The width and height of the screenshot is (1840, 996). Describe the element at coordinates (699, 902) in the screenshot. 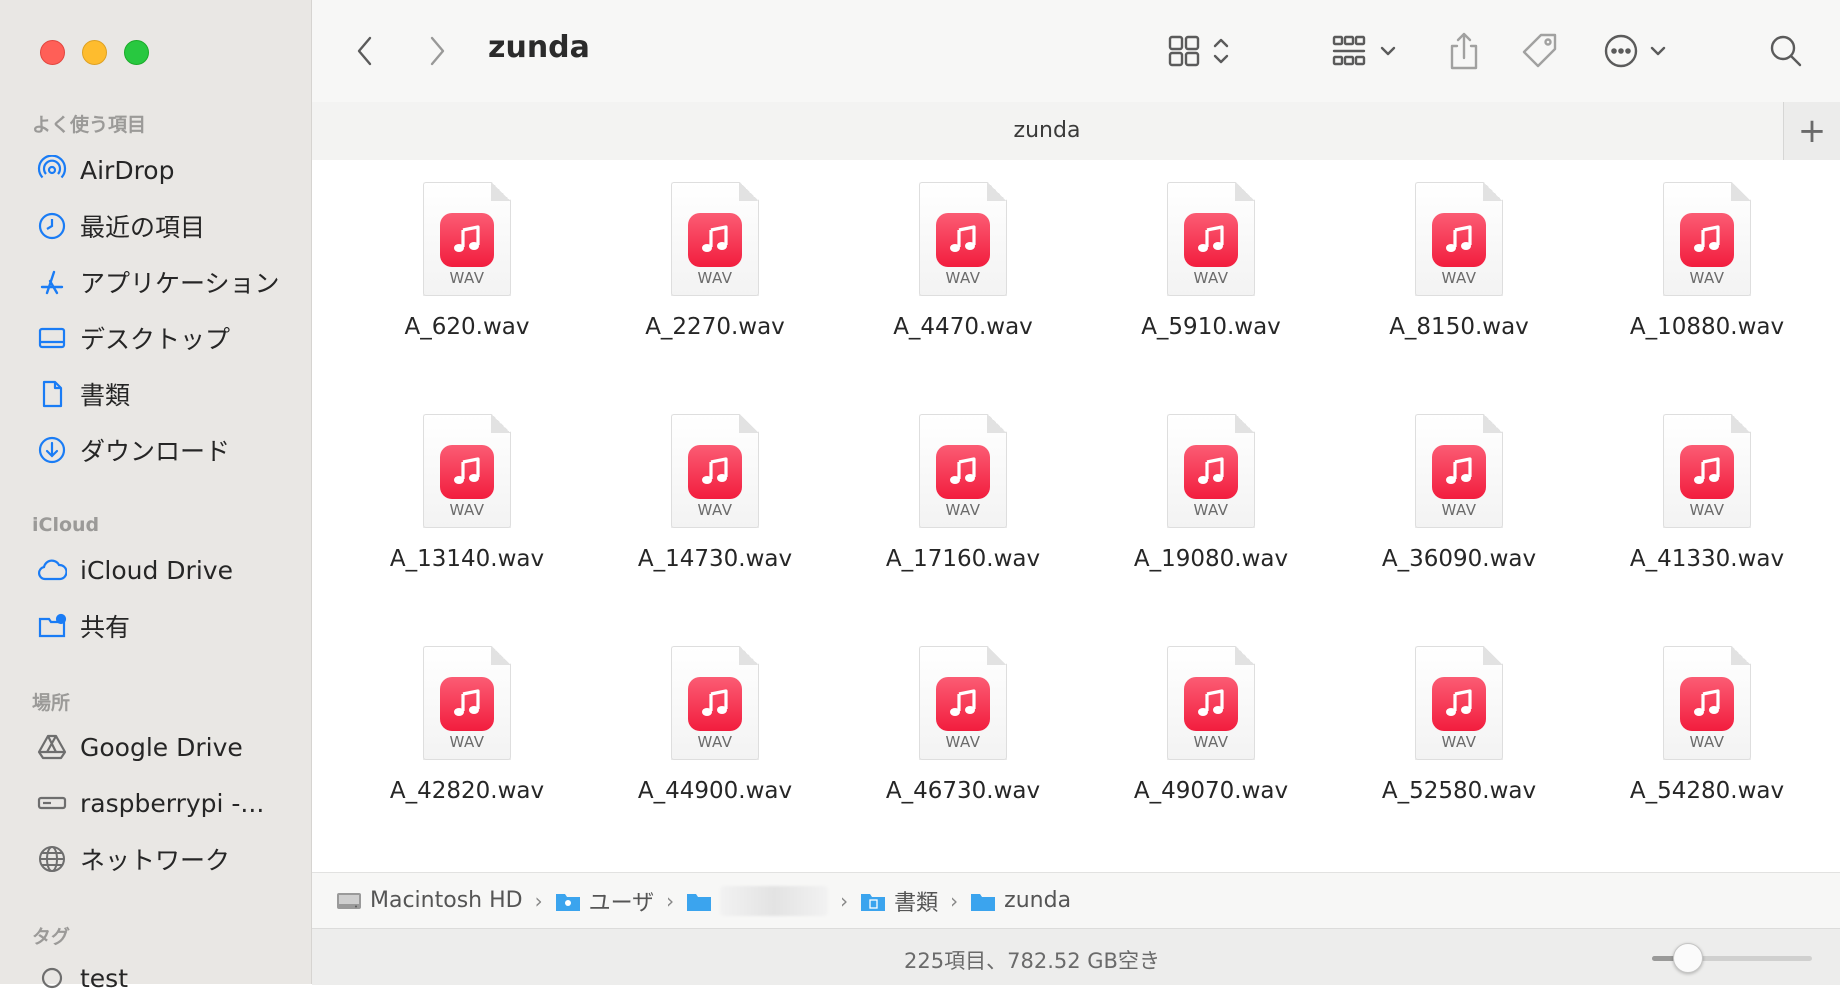

I see `home-folder-icon` at that location.